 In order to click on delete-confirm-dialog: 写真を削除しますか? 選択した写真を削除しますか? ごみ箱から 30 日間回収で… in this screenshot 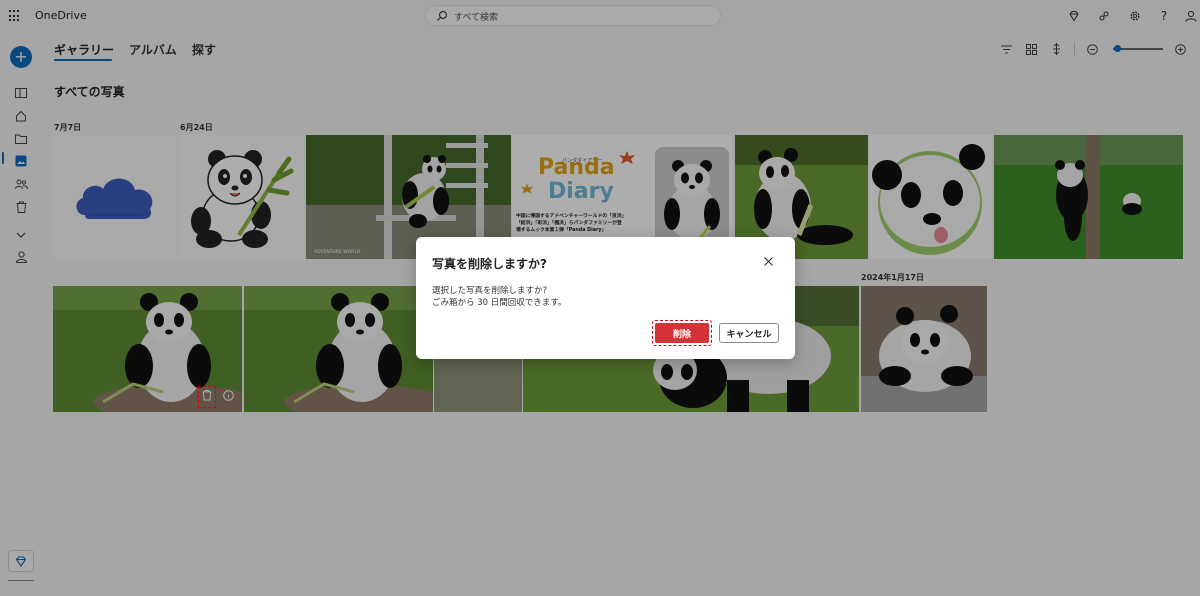, I will do `click(605, 298)`.